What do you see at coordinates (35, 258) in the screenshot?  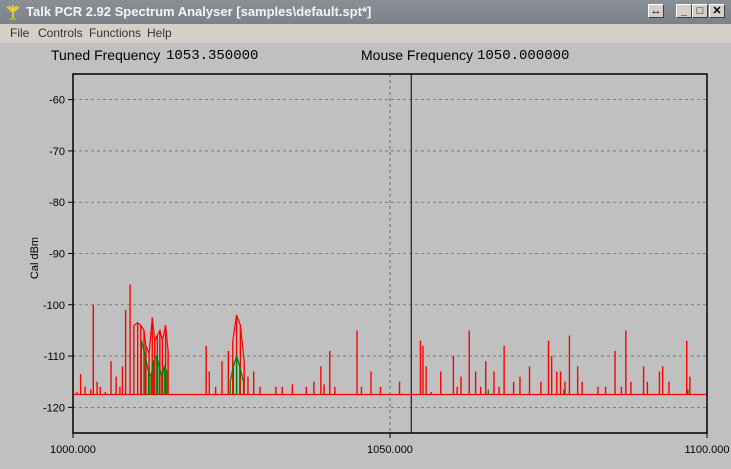 I see `y-axis-label: Cal dBm` at bounding box center [35, 258].